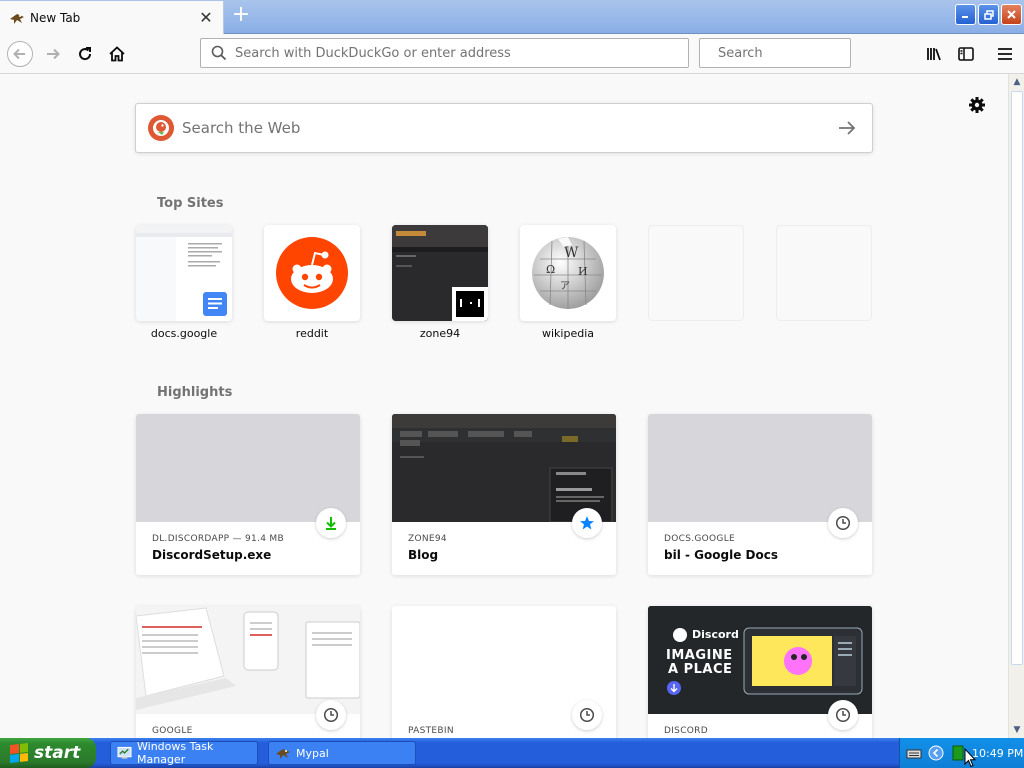  I want to click on highlight-card: GOOGLE, so click(248, 672).